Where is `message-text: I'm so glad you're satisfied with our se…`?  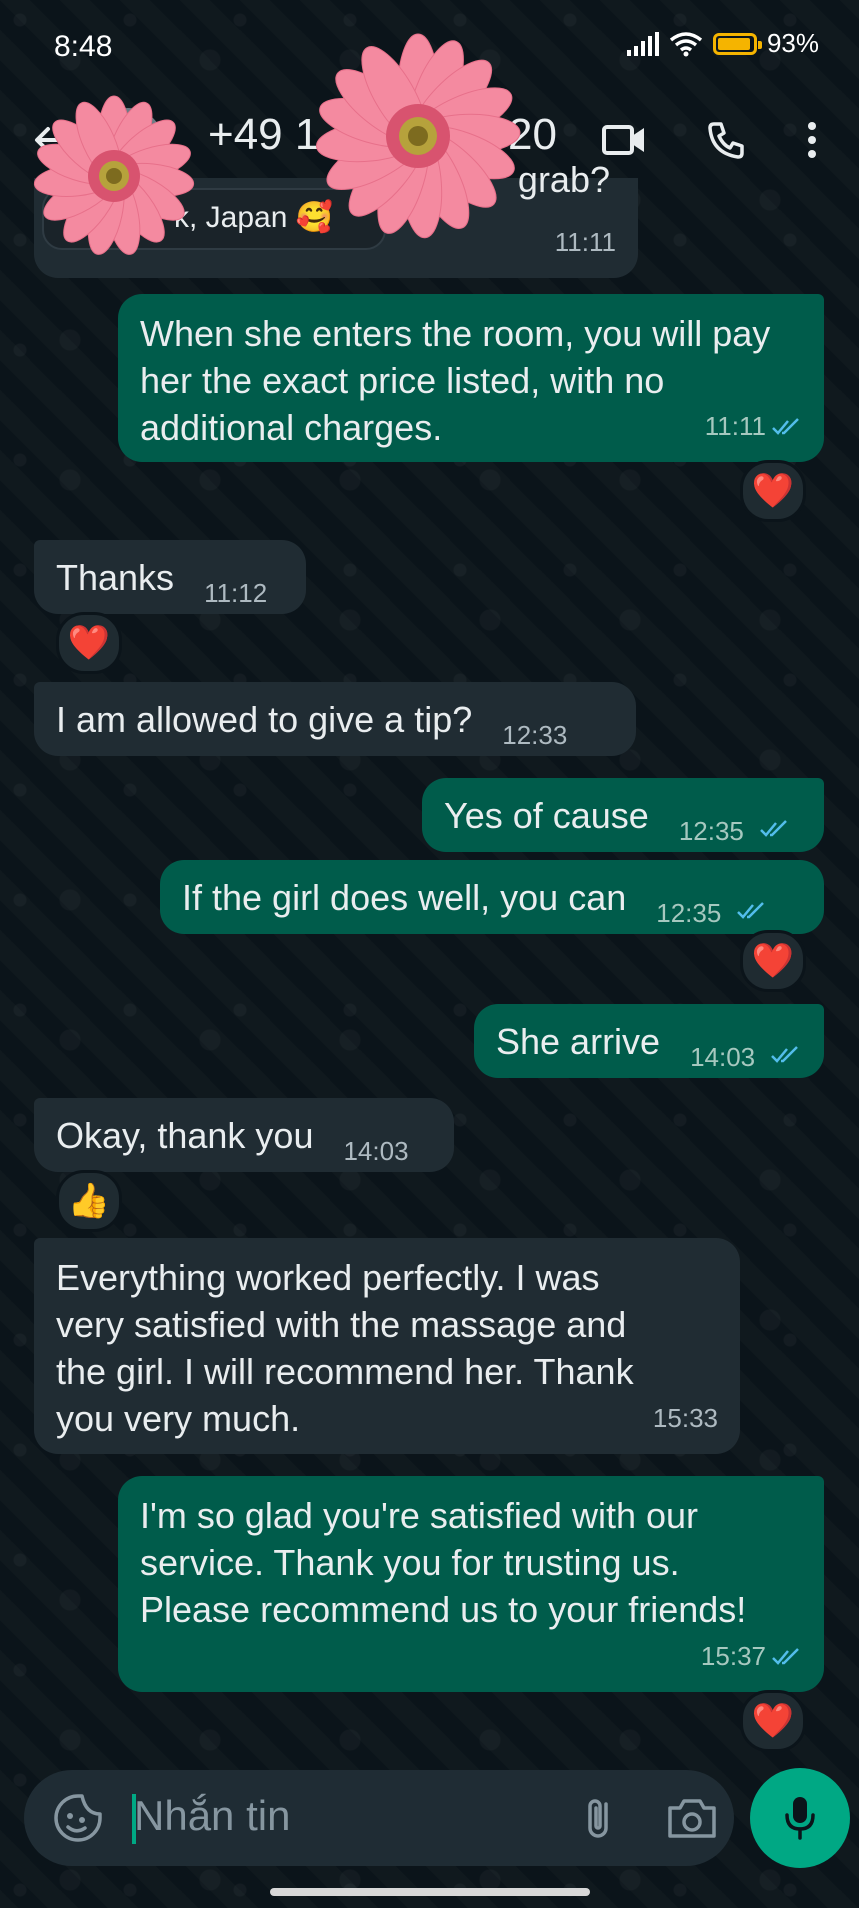
message-text: I'm so glad you're satisfied with our se… is located at coordinates (443, 1562).